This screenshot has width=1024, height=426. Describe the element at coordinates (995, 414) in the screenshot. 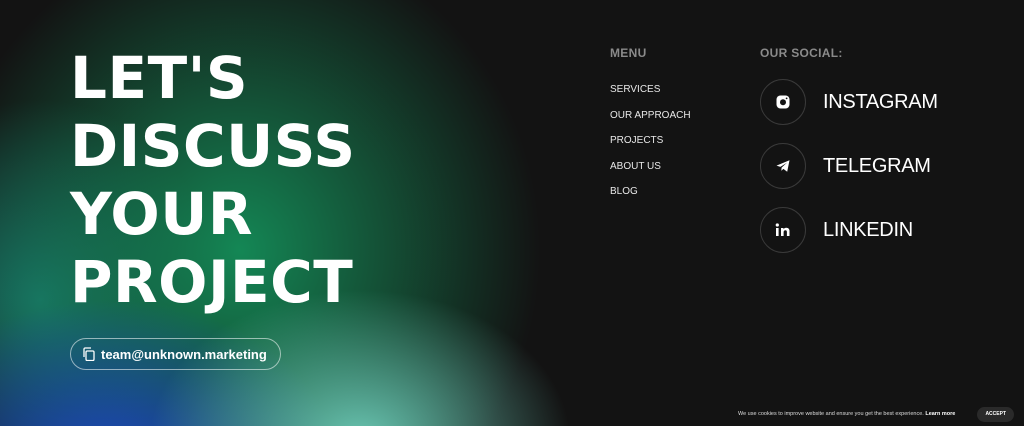

I see `accept-cookies-button: ACCEPT` at that location.